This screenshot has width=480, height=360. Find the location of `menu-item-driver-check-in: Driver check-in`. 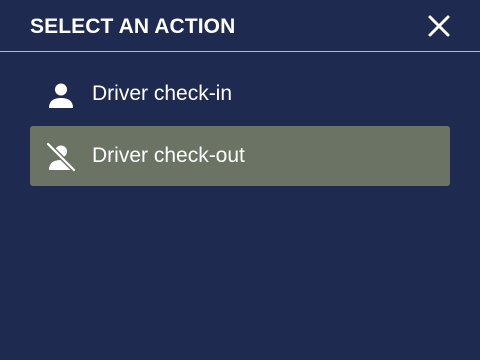

menu-item-driver-check-in: Driver check-in is located at coordinates (240, 94).